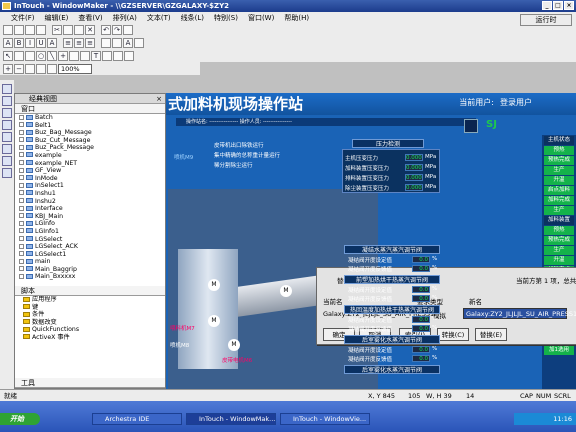  What do you see at coordinates (90, 338) in the screenshot?
I see `script-list-item: ActiveX 事件` at bounding box center [90, 338].